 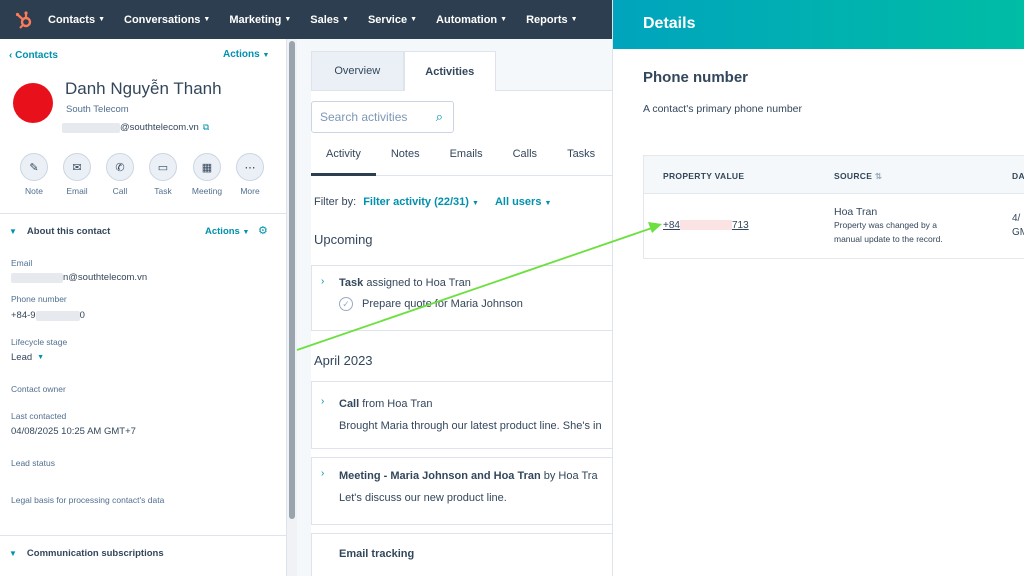 What do you see at coordinates (346, 304) in the screenshot?
I see `checkbox-icon: ✓` at bounding box center [346, 304].